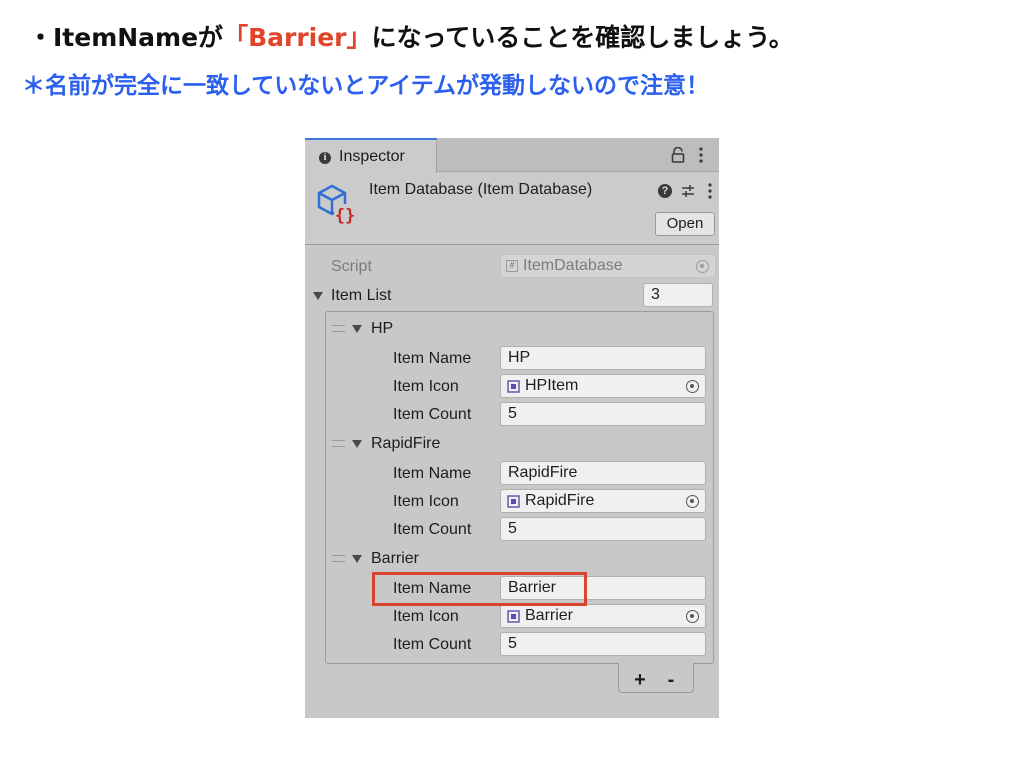  Describe the element at coordinates (573, 265) in the screenshot. I see `script-value: ItemDatabase` at that location.